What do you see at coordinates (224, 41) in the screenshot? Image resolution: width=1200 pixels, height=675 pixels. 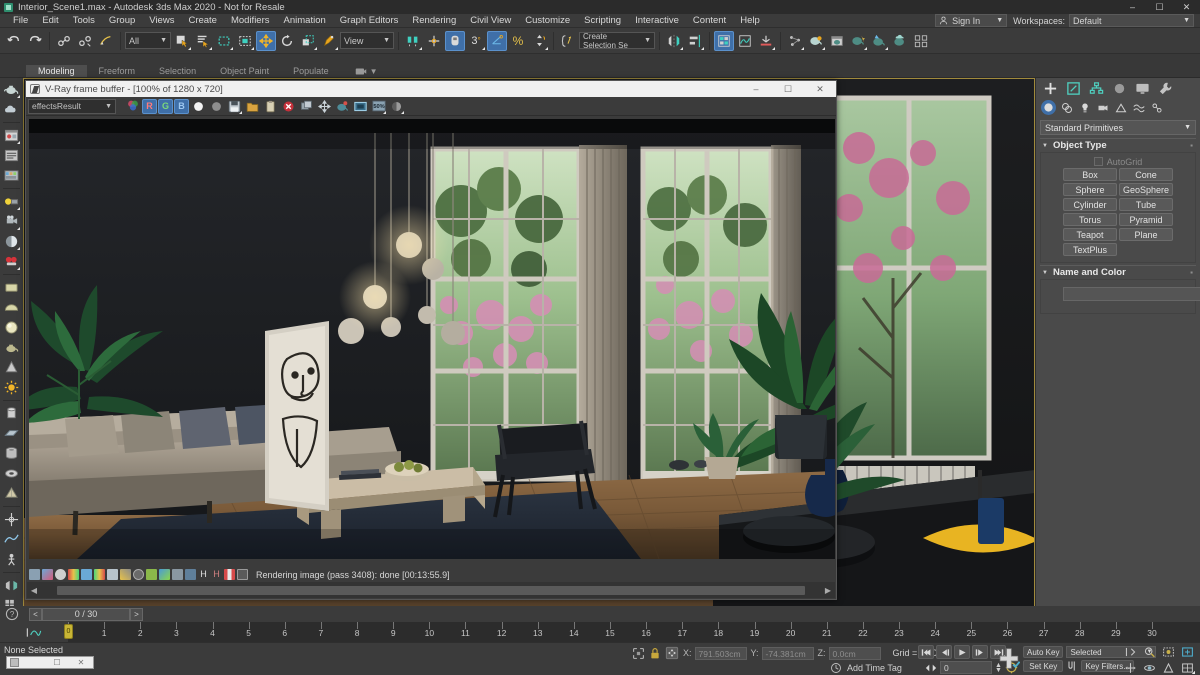 I see `rectangular-selection-region-button` at bounding box center [224, 41].